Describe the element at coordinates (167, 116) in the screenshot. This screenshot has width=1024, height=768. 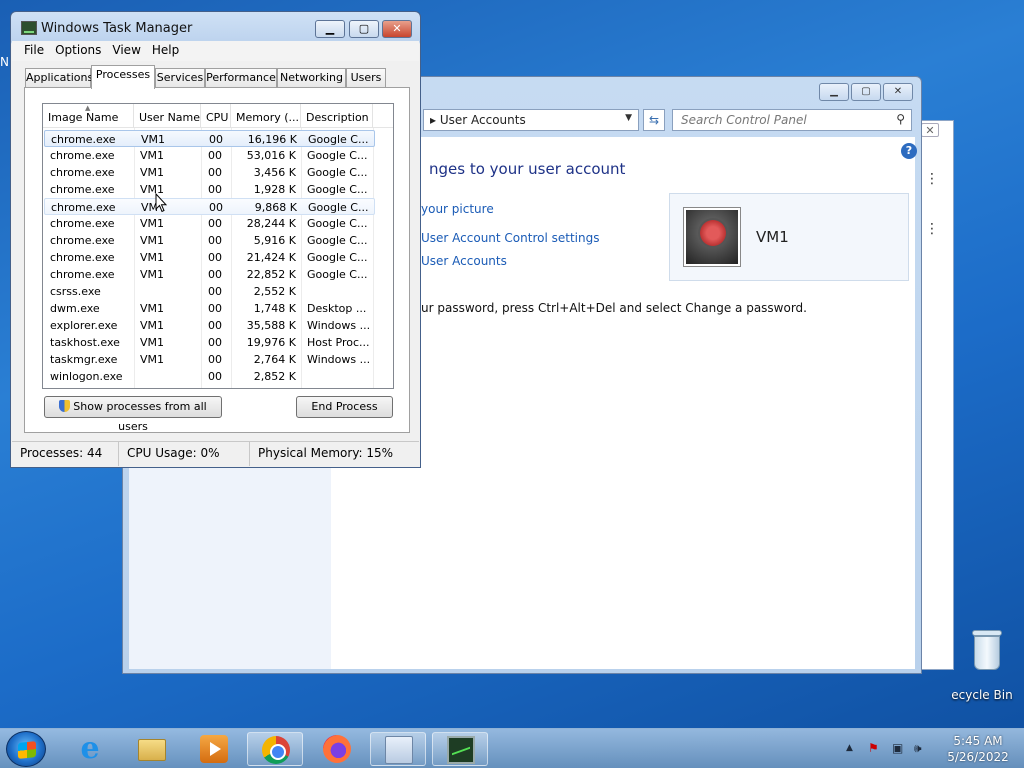
I see `col-user-name: User Name` at that location.